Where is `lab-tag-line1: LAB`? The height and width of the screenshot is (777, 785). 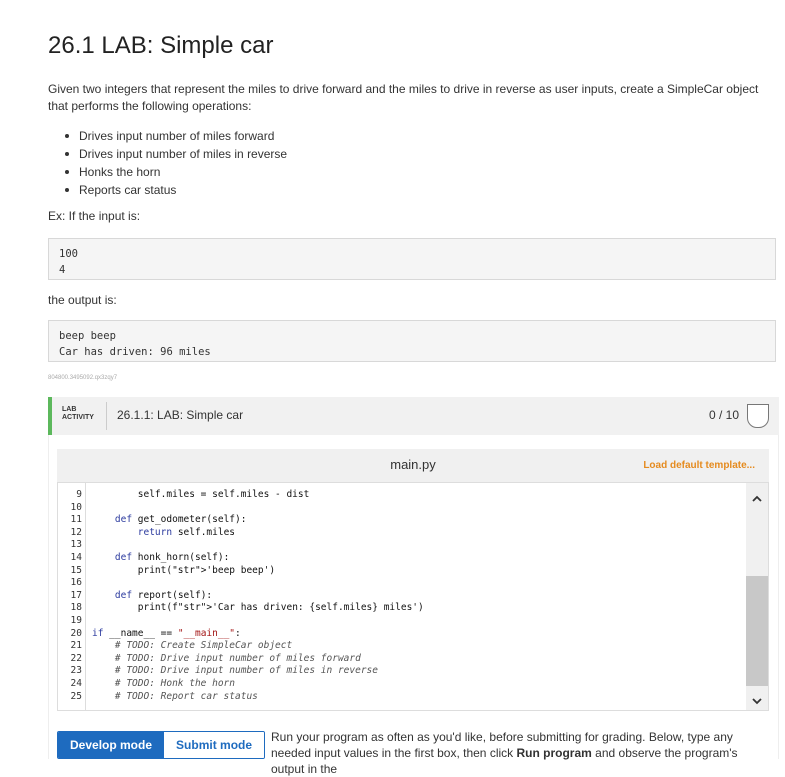 lab-tag-line1: LAB is located at coordinates (69, 409).